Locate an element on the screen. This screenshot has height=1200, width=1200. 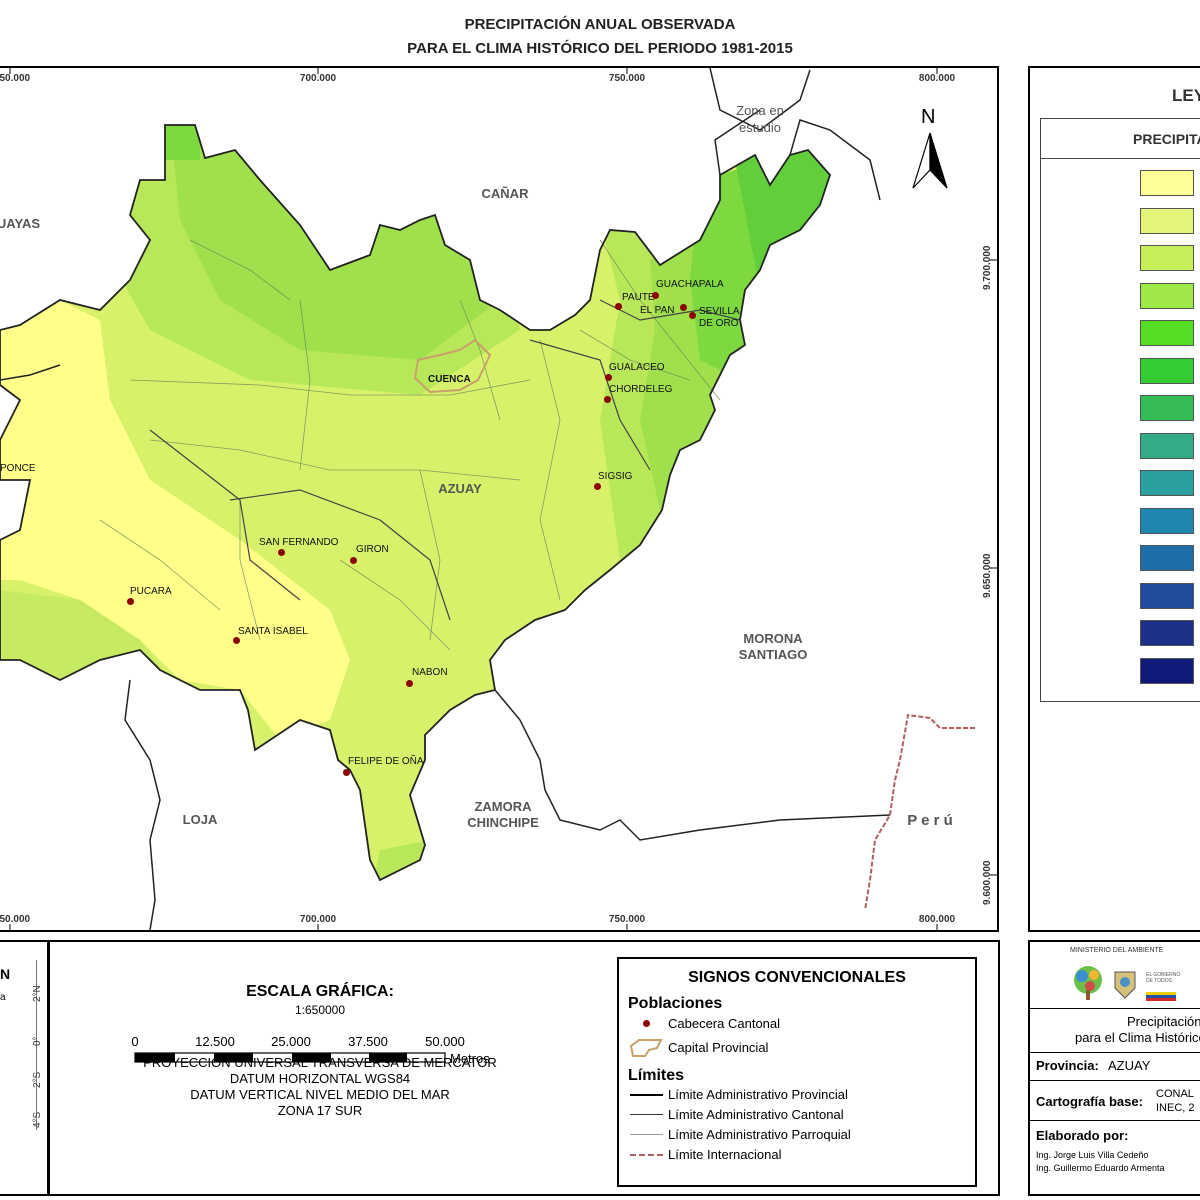
inset-lat-3: 2°S is located at coordinates (37, 1079).